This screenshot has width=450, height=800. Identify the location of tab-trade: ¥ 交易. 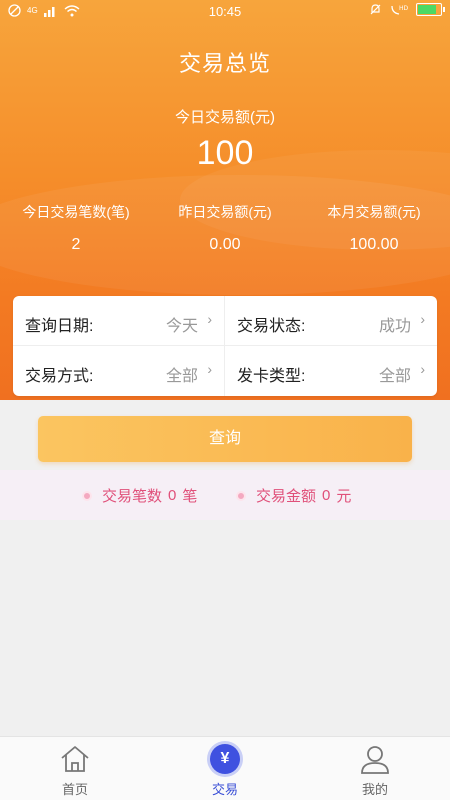
(225, 769).